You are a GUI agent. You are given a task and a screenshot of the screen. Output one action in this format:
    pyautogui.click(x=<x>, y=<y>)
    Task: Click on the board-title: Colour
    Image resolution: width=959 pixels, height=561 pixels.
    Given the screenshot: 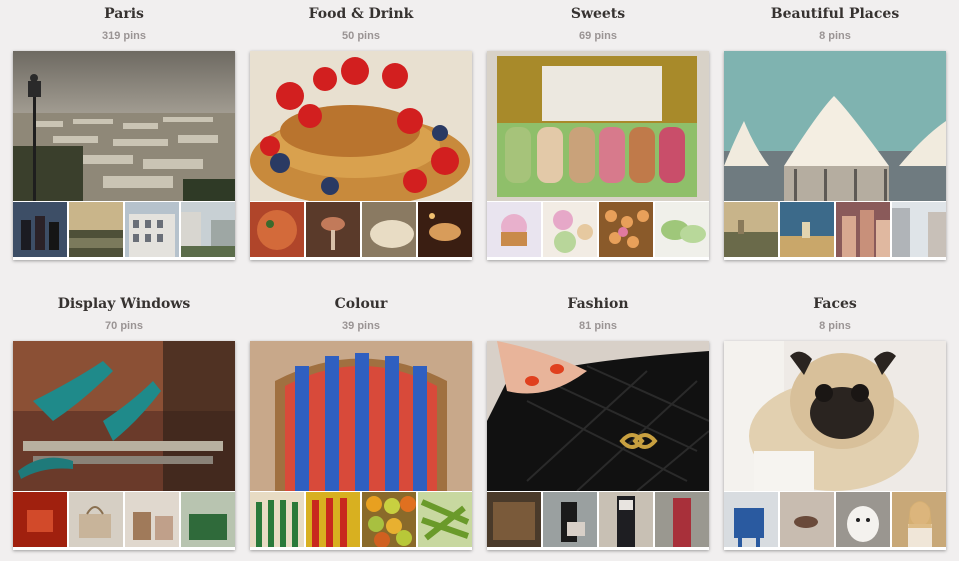 What is the action you would take?
    pyautogui.click(x=361, y=304)
    